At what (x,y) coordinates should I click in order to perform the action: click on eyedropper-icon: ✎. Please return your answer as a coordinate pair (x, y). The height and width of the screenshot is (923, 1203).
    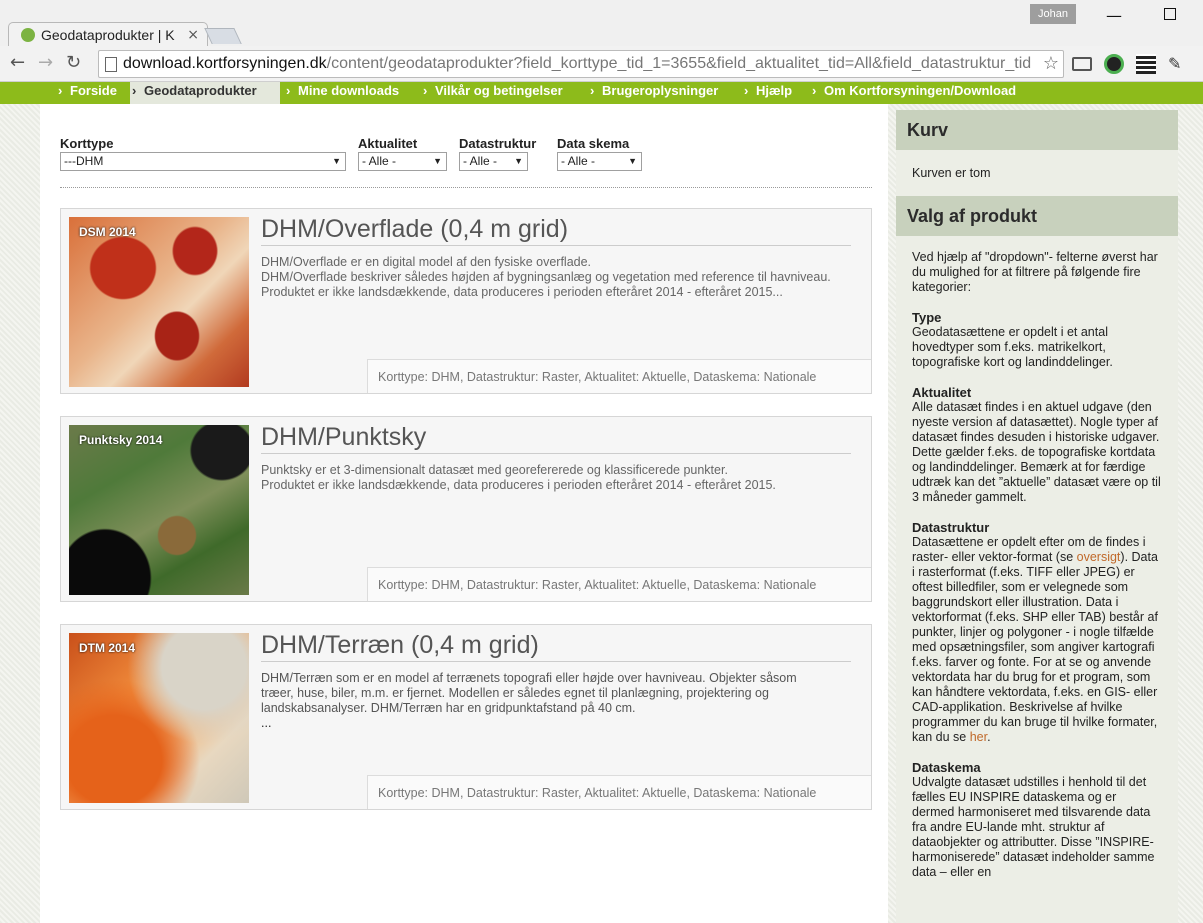
    Looking at the image, I should click on (1178, 64).